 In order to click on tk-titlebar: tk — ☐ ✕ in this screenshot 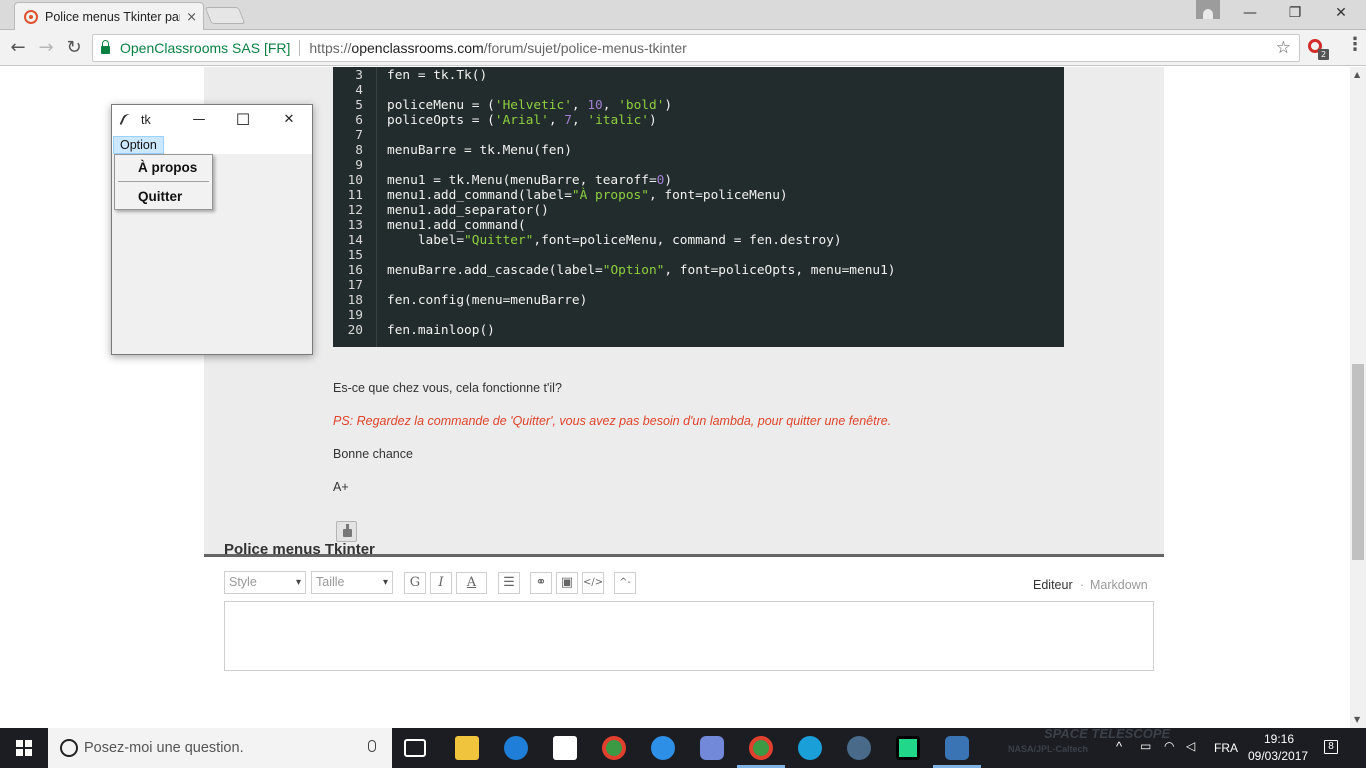, I will do `click(212, 120)`.